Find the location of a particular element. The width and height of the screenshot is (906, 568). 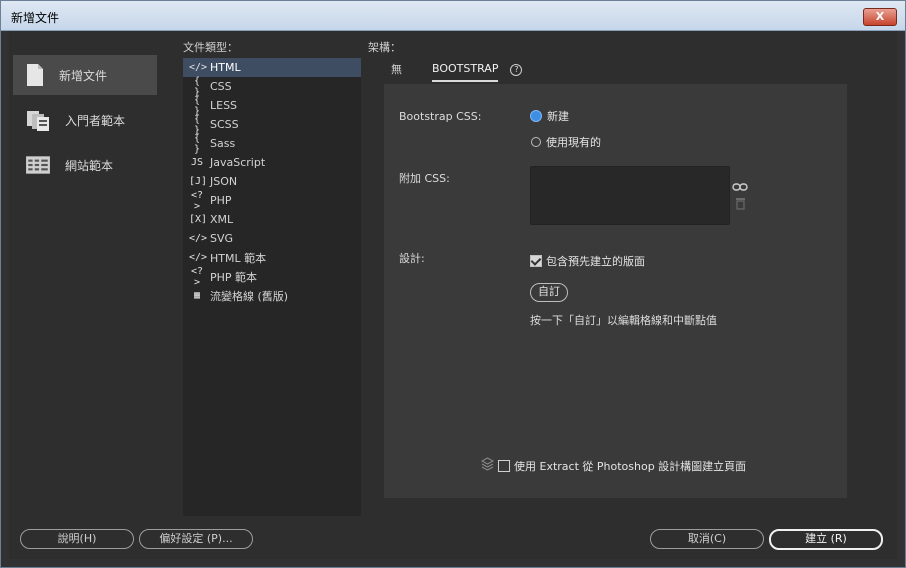

radio-use-existing: 使用現有的 is located at coordinates (566, 142).